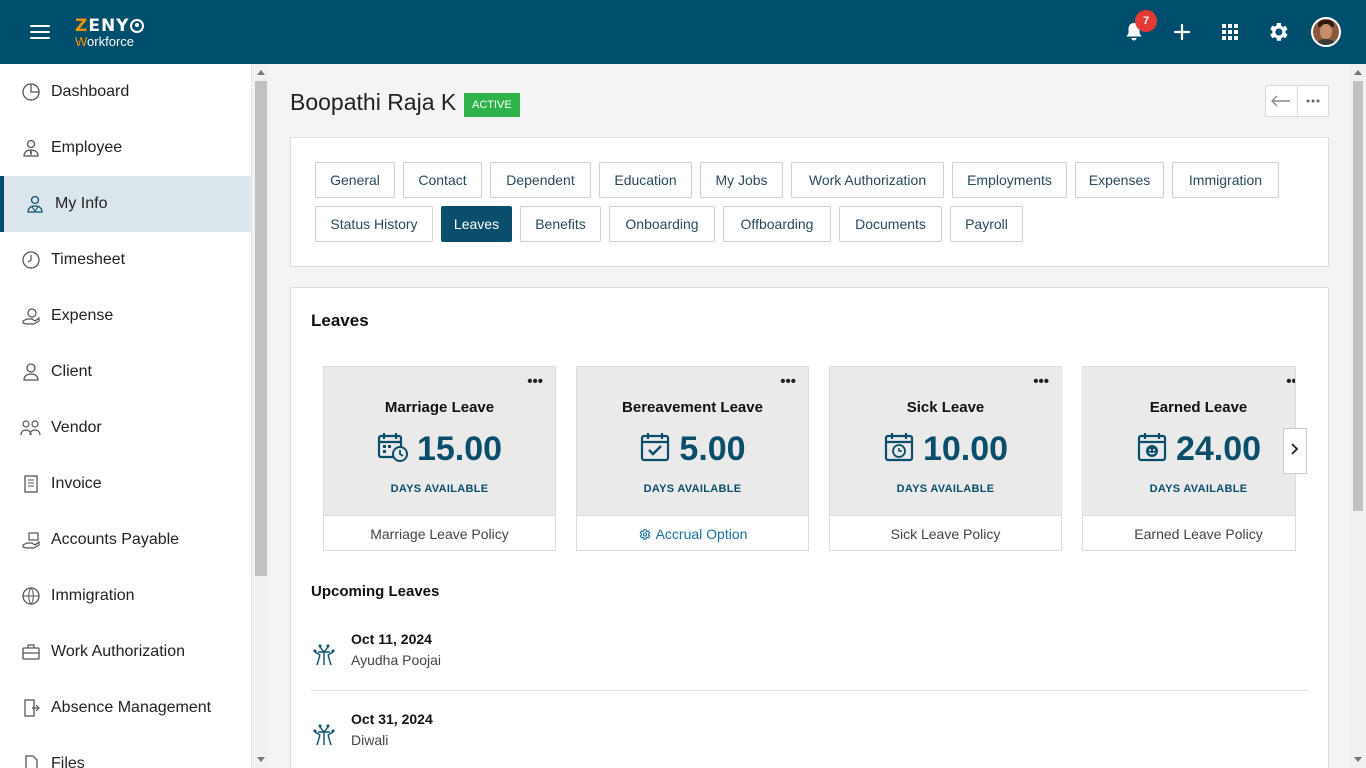 This screenshot has height=768, width=1366. What do you see at coordinates (393, 449) in the screenshot?
I see `calendar-clock-icon` at bounding box center [393, 449].